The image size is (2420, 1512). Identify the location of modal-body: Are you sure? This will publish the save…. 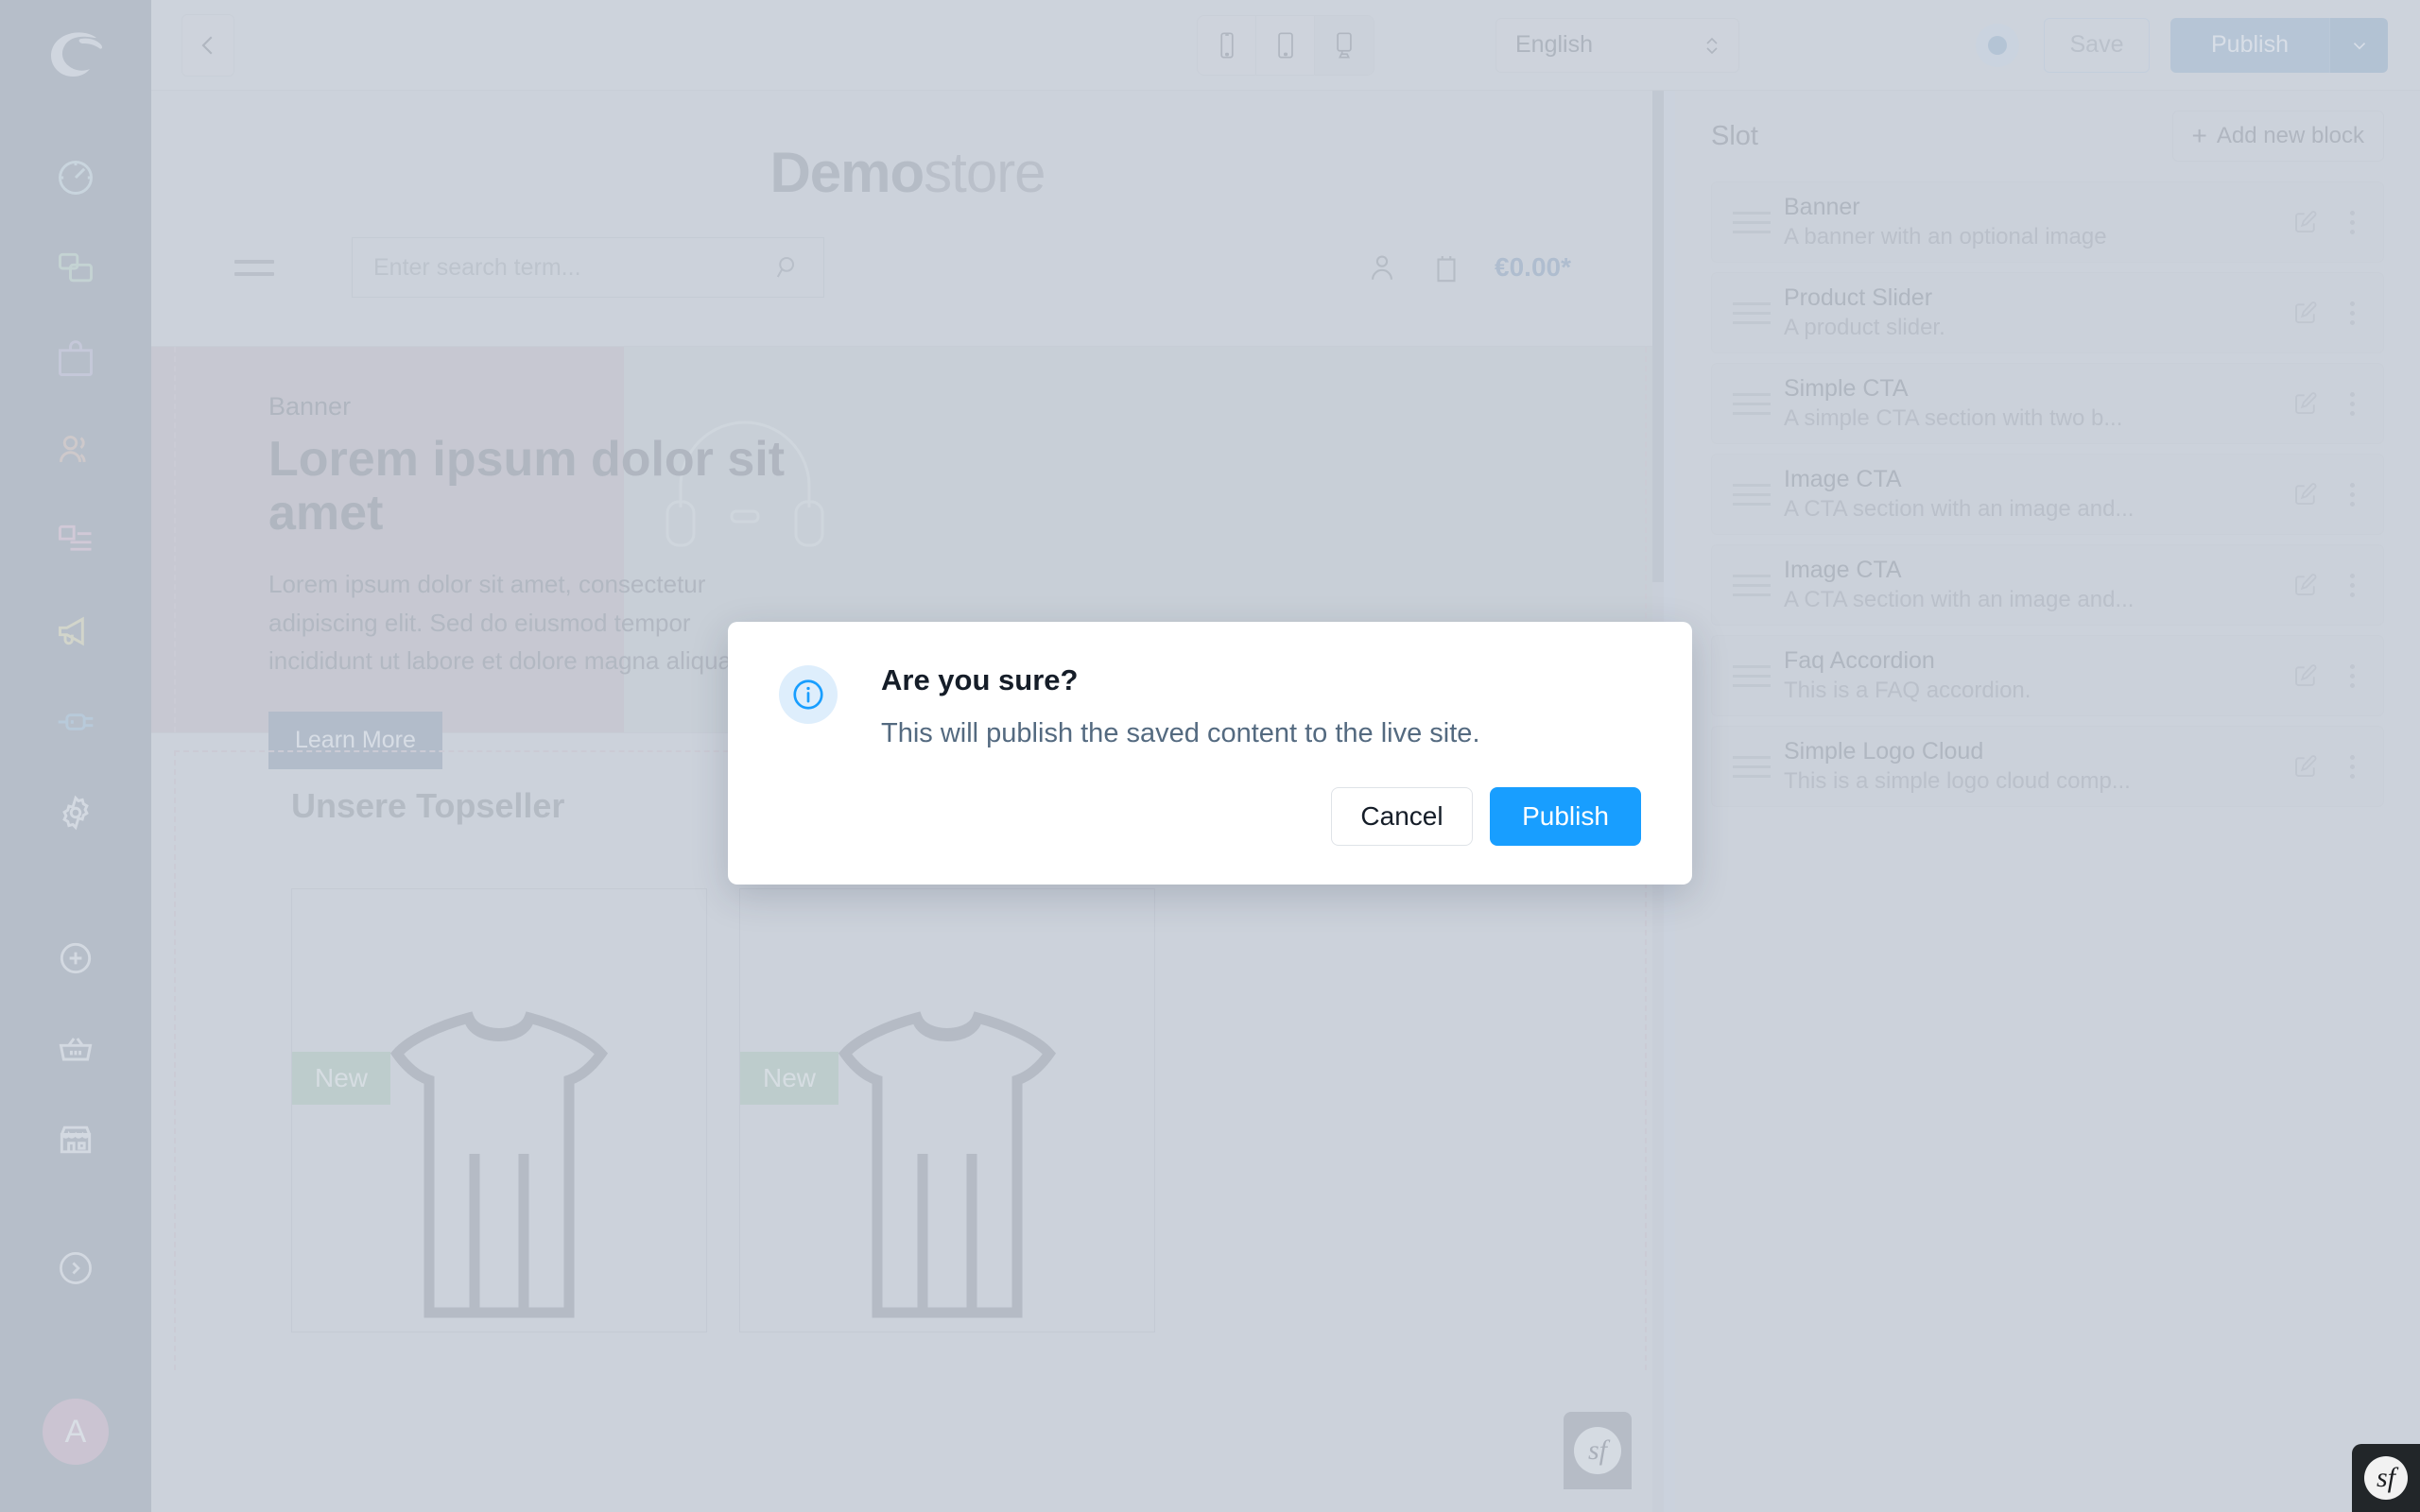
(1261, 774).